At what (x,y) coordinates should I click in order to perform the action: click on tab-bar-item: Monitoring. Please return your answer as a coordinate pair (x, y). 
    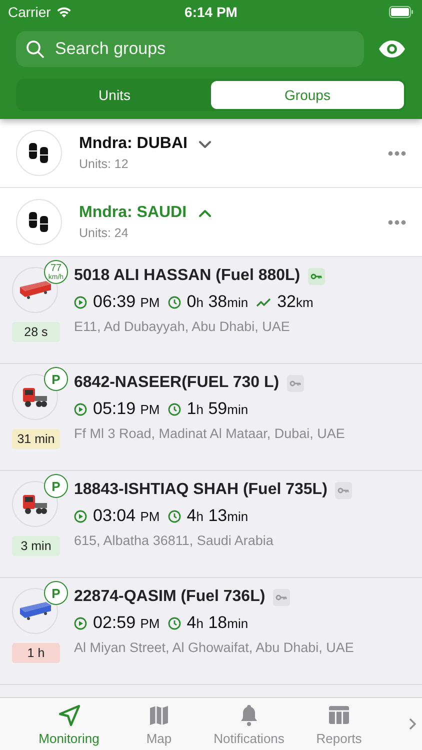
    Looking at the image, I should click on (69, 724).